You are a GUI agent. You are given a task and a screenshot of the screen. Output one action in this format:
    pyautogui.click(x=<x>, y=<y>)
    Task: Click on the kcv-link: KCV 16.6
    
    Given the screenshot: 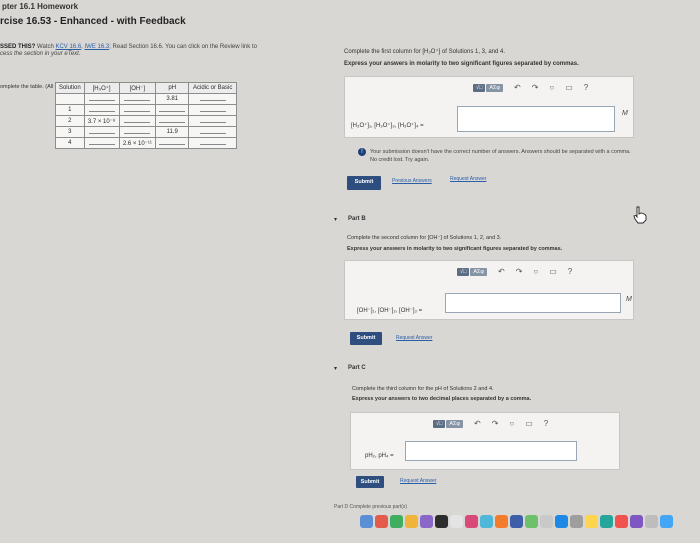 What is the action you would take?
    pyautogui.click(x=68, y=47)
    